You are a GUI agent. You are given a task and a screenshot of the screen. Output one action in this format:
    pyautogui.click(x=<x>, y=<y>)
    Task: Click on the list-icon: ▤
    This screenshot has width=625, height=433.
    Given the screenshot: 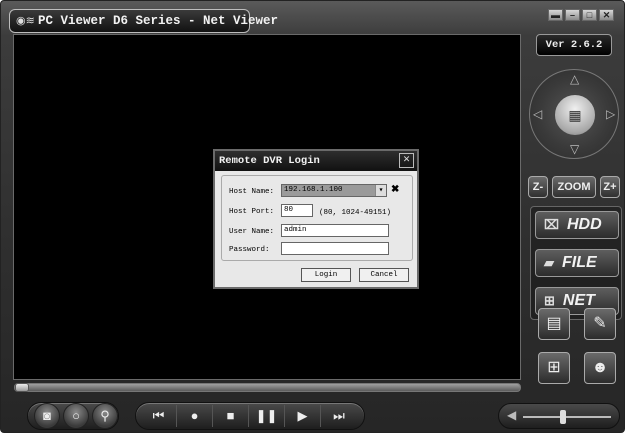 What is the action you would take?
    pyautogui.click(x=554, y=323)
    